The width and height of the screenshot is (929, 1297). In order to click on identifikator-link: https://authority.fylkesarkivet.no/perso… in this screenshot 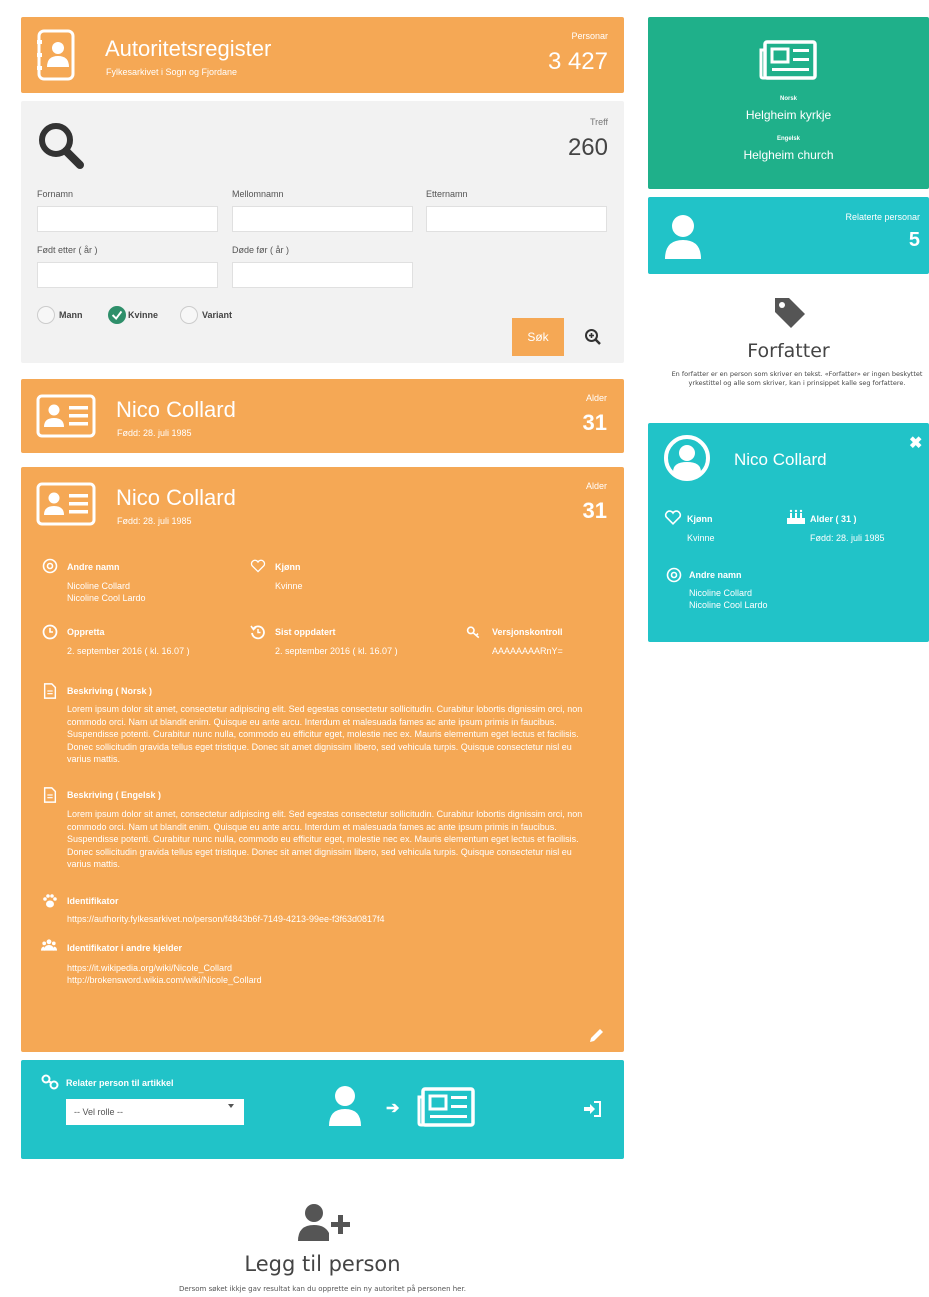, I will do `click(226, 919)`.